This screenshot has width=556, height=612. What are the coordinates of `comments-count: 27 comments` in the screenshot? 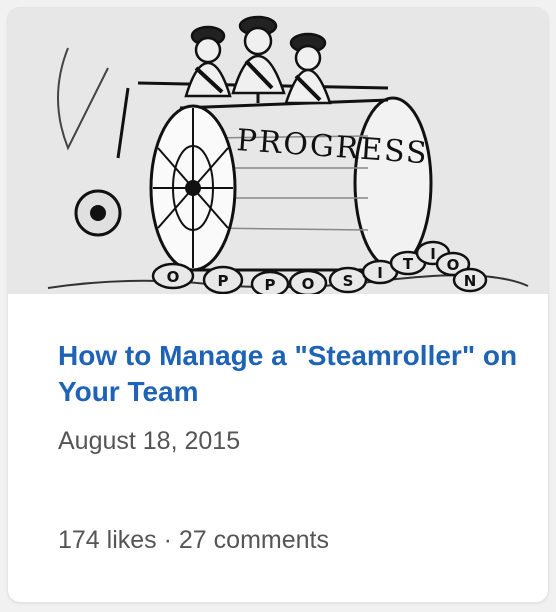 It's located at (254, 540).